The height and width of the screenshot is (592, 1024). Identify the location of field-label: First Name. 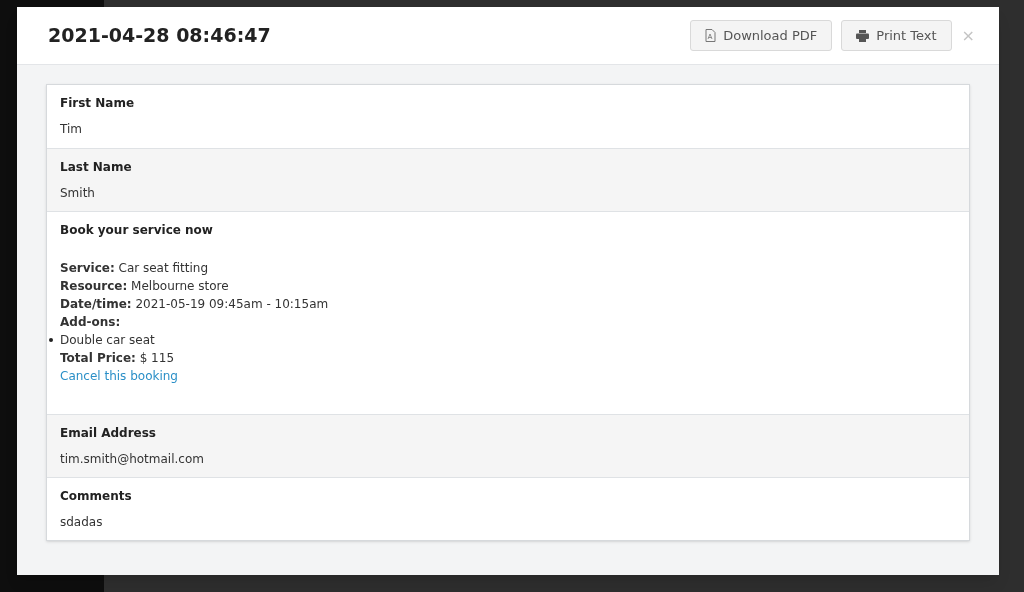
(98, 103).